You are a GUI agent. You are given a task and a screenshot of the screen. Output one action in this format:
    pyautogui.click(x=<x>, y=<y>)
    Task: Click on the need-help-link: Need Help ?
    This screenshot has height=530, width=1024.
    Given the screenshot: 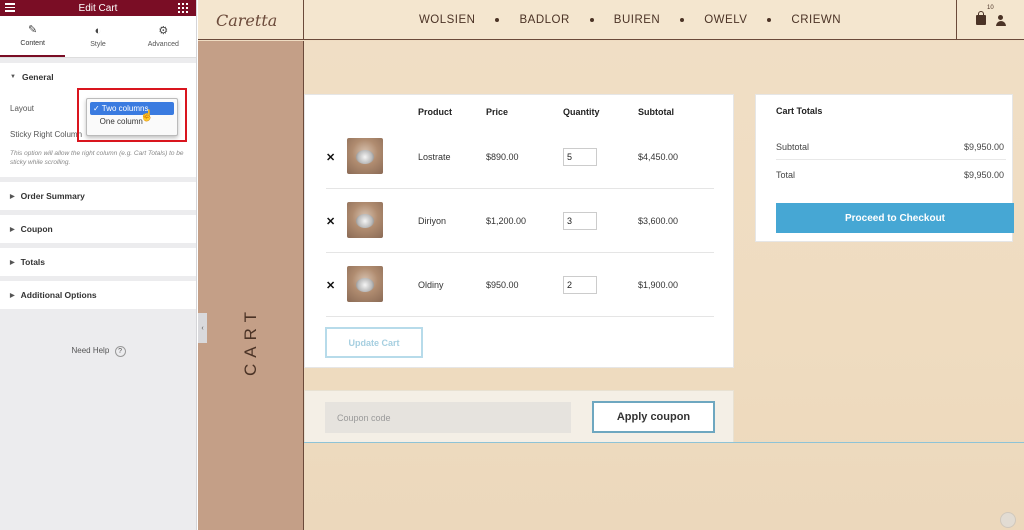 What is the action you would take?
    pyautogui.click(x=98, y=351)
    